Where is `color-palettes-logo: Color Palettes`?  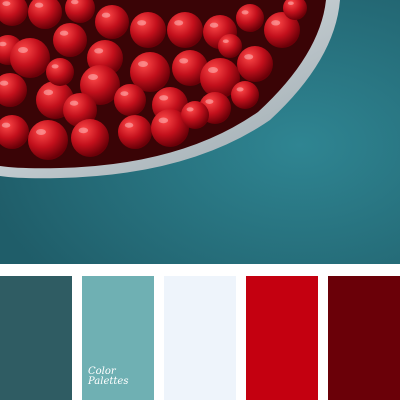
color-palettes-logo: Color Palettes is located at coordinates (108, 377).